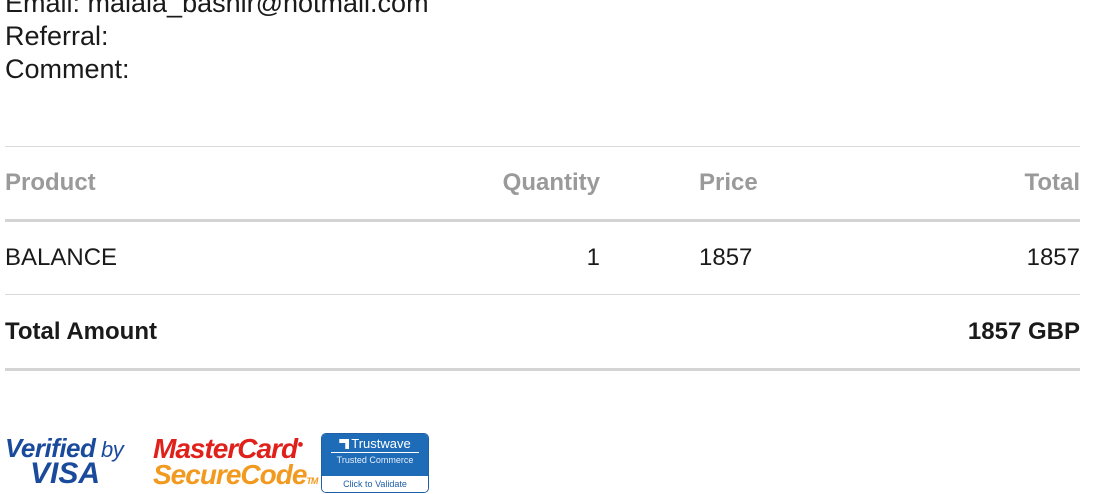 This screenshot has width=1106, height=494. What do you see at coordinates (67, 69) in the screenshot?
I see `comment-line: Comment:` at bounding box center [67, 69].